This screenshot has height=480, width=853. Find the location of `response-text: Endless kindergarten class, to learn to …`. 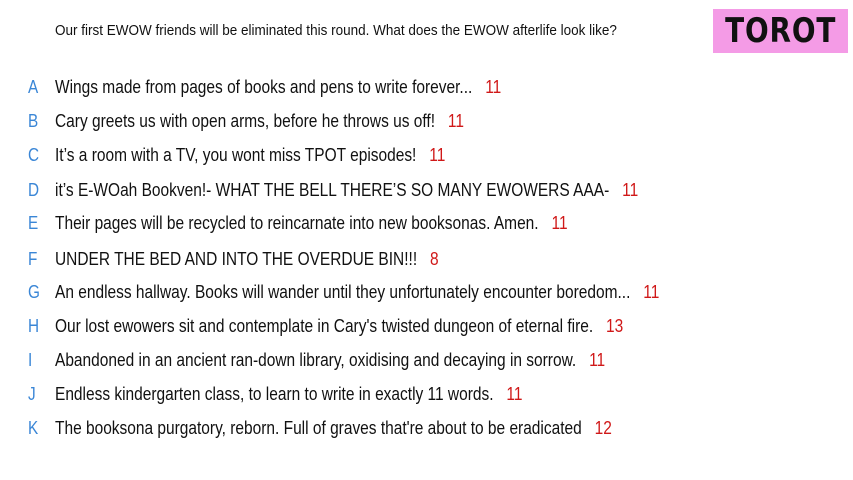

response-text: Endless kindergarten class, to learn to … is located at coordinates (274, 393).